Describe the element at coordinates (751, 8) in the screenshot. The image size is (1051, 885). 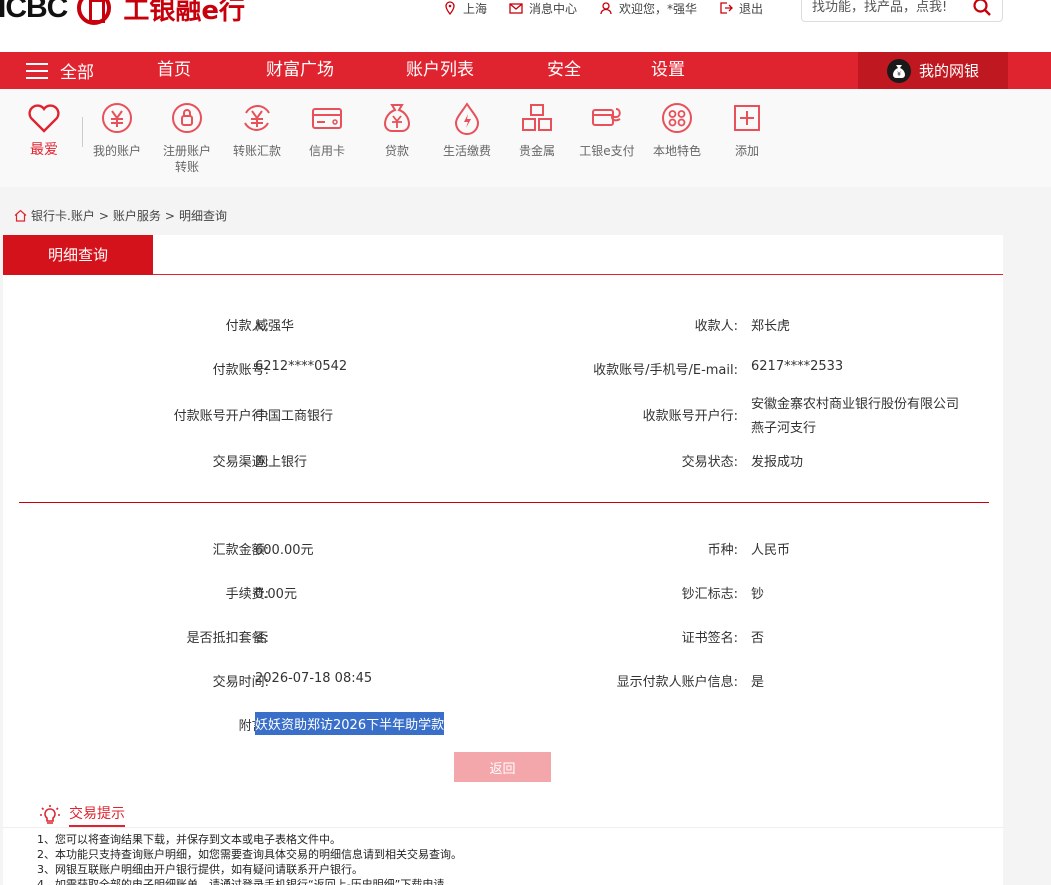
I see `logout-text: 退出` at that location.